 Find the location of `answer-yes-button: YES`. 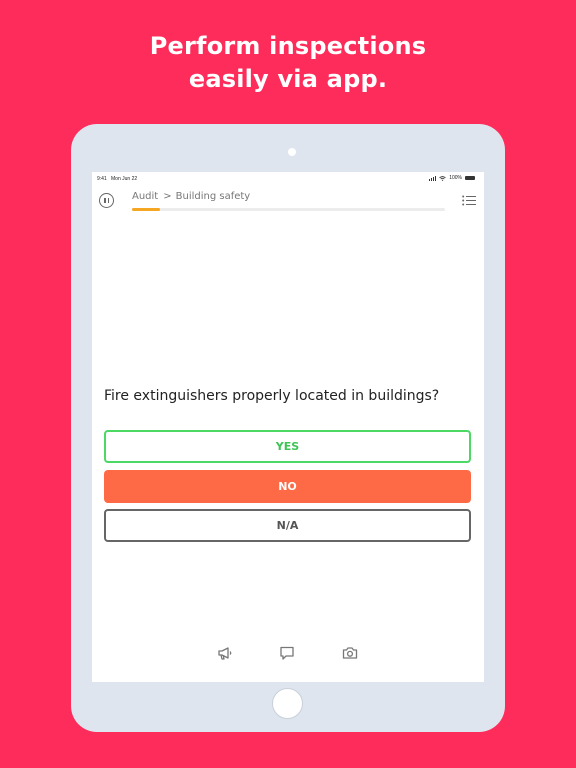

answer-yes-button: YES is located at coordinates (287, 446).